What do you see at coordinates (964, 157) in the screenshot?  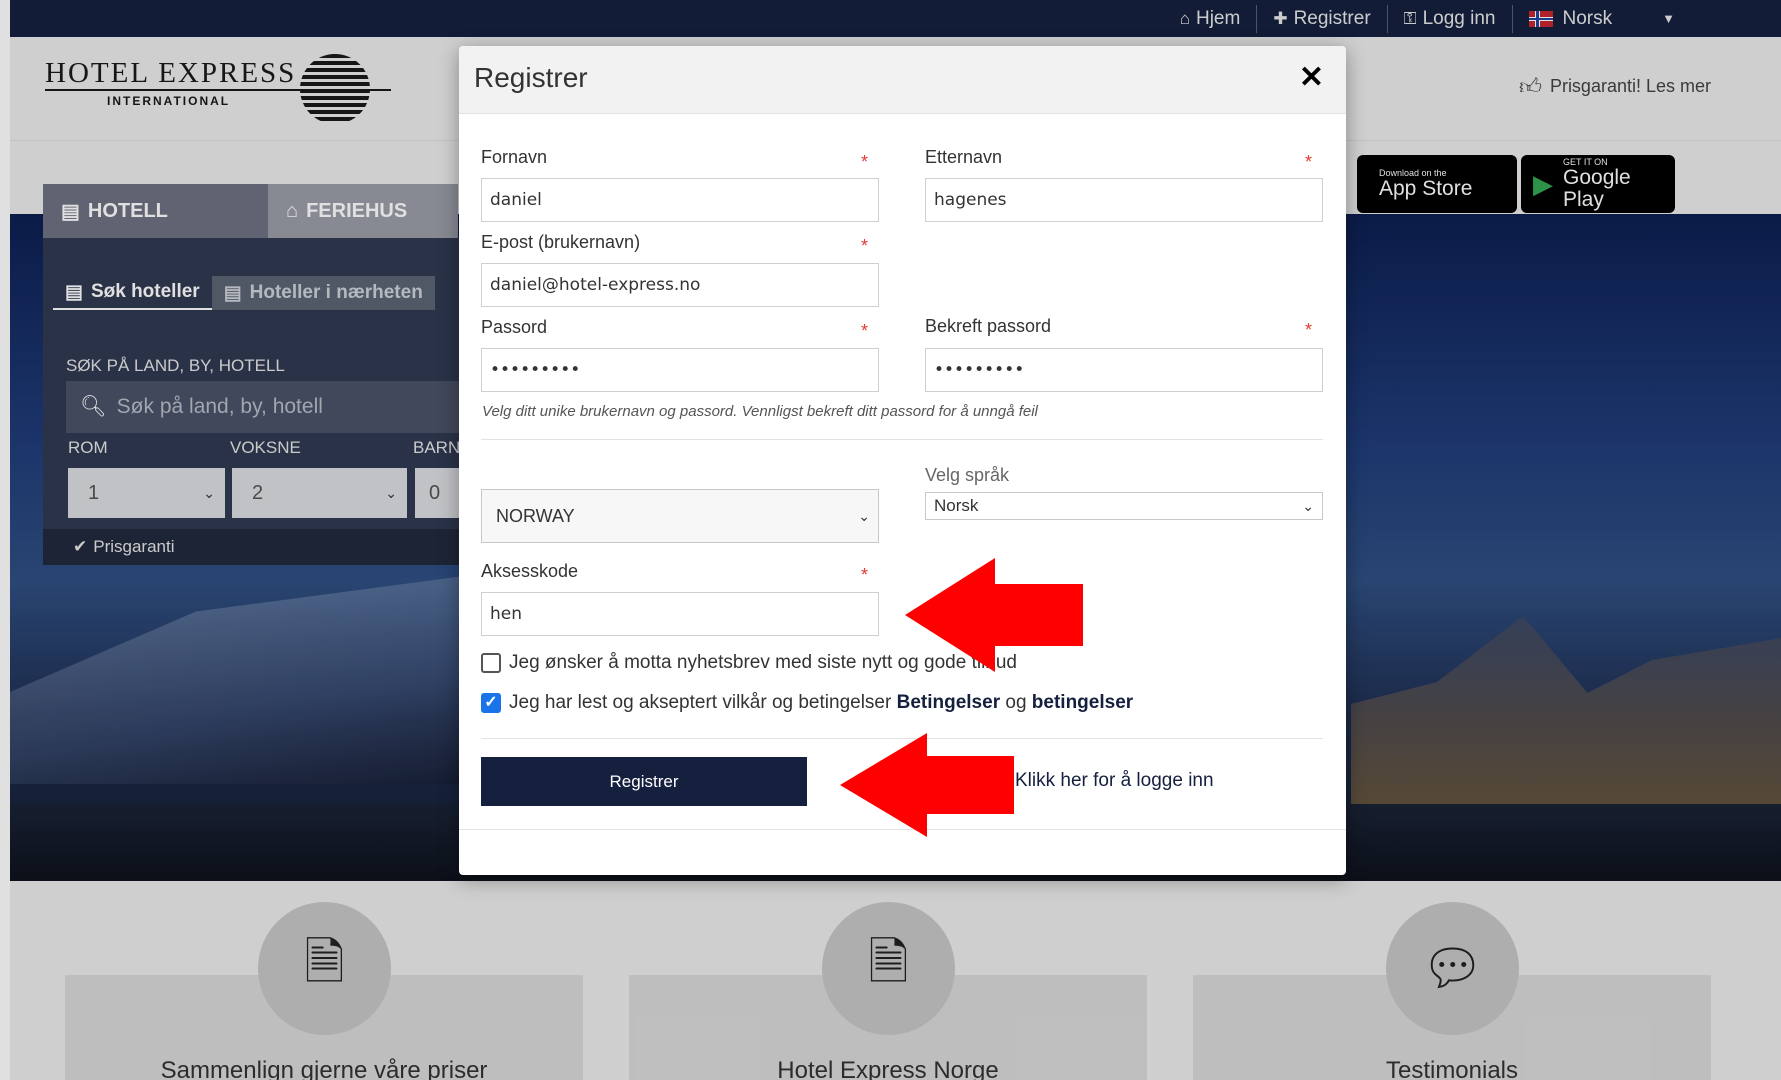 I see `last-name-label: Etternavn` at bounding box center [964, 157].